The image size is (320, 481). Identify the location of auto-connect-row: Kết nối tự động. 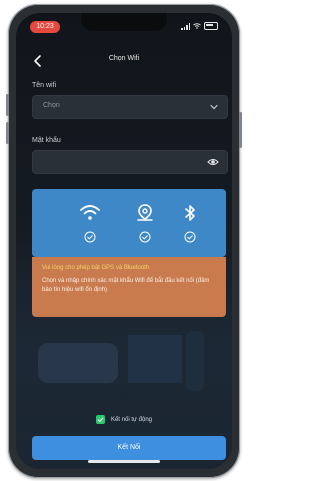
(124, 419).